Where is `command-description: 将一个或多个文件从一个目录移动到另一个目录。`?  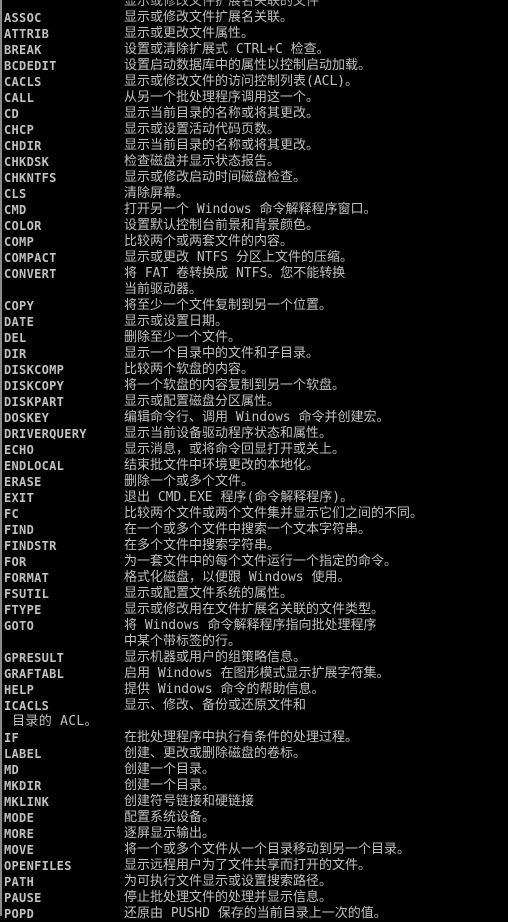 command-description: 将一个或多个文件从一个目录移动到另一个目录。 is located at coordinates (267, 849).